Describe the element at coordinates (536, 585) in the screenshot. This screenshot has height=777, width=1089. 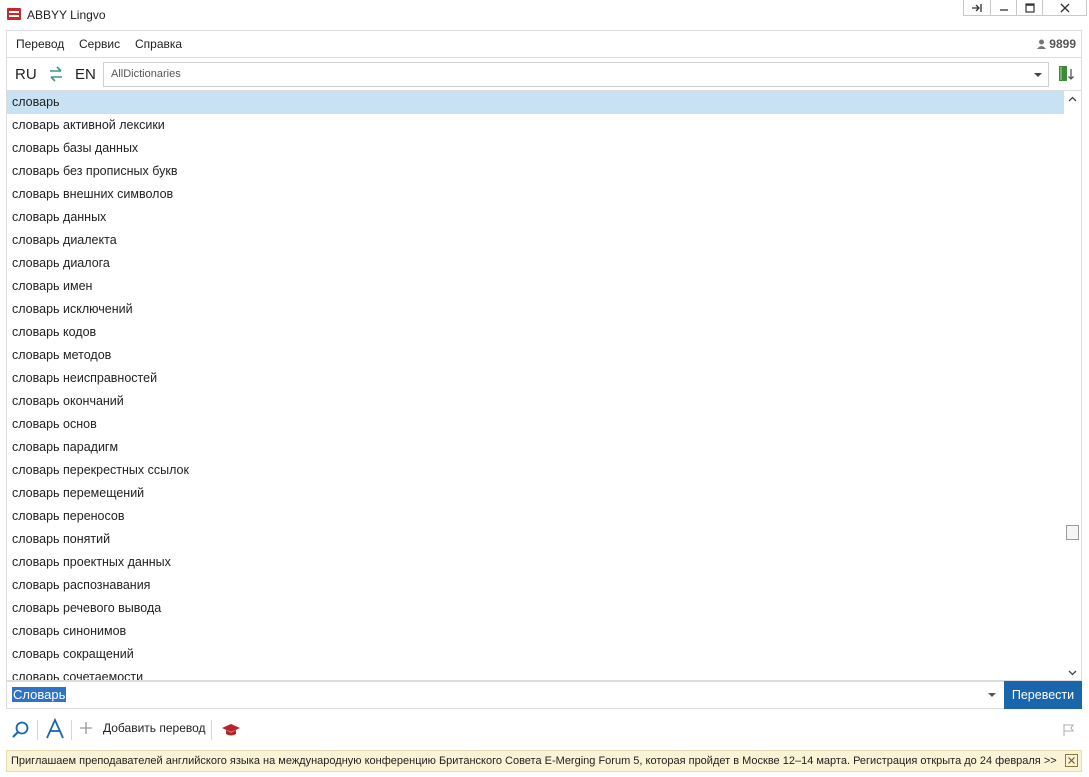
I see `word-list-item: словарь распознавания` at that location.